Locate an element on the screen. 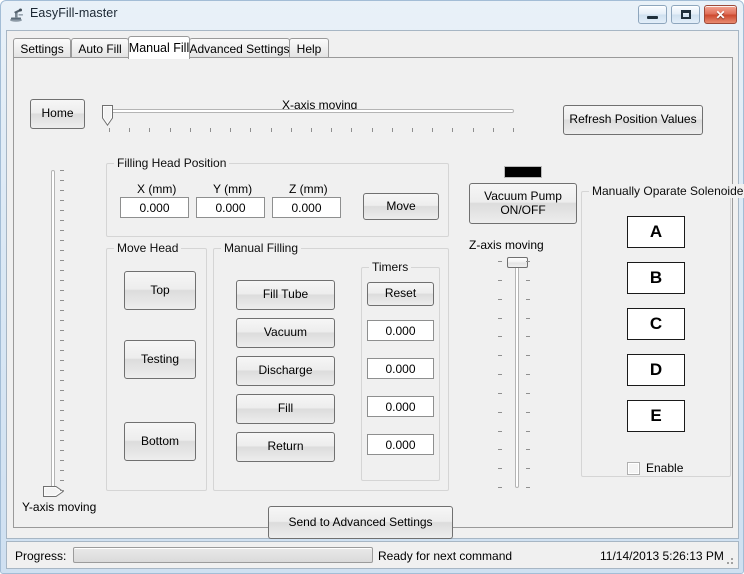  send-to-advanced-settings-button: Send to Advanced Settings is located at coordinates (360, 522).